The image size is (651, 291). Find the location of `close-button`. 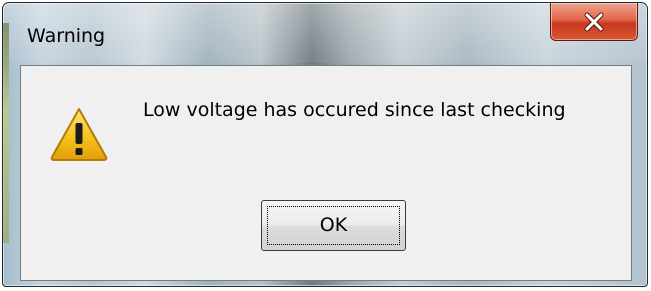

close-button is located at coordinates (594, 22).